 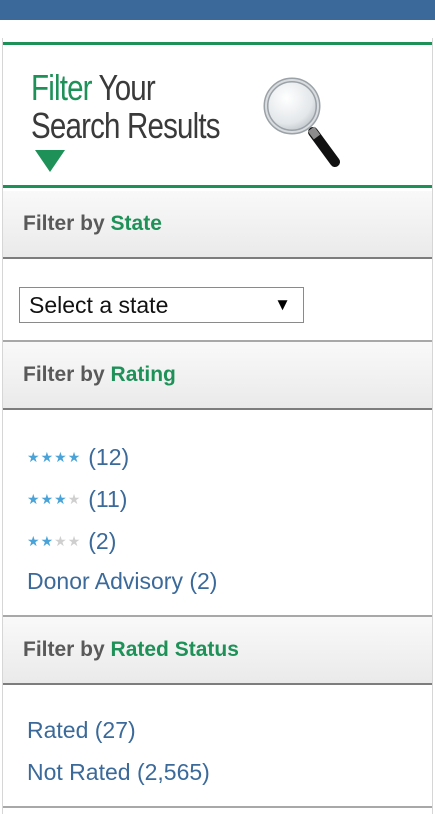 I want to click on rating-3-stars-link: ★ ★ ★ ★ (11), so click(x=77, y=499).